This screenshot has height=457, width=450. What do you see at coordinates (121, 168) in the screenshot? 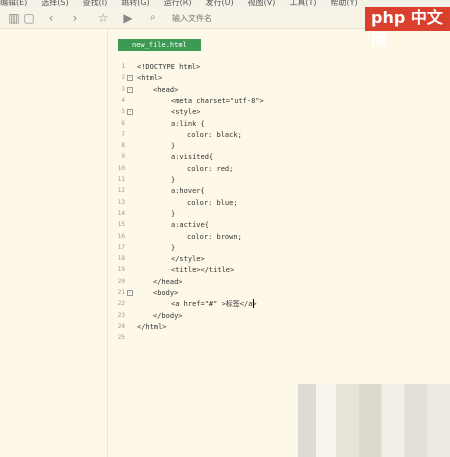
I see `line-number: 10` at bounding box center [121, 168].